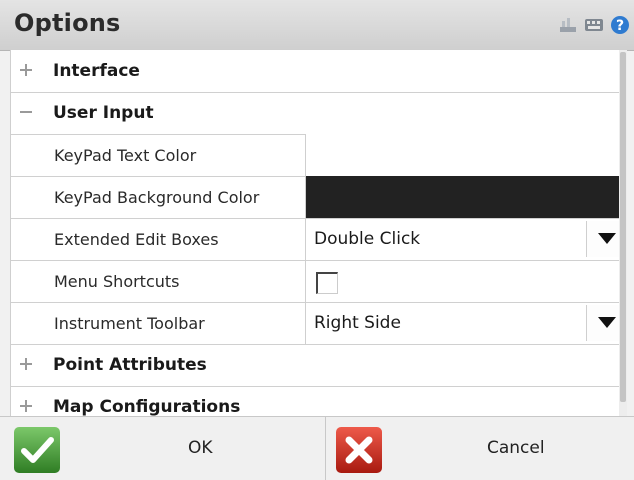 This screenshot has width=634, height=480. Describe the element at coordinates (37, 450) in the screenshot. I see `checkmark-icon` at that location.